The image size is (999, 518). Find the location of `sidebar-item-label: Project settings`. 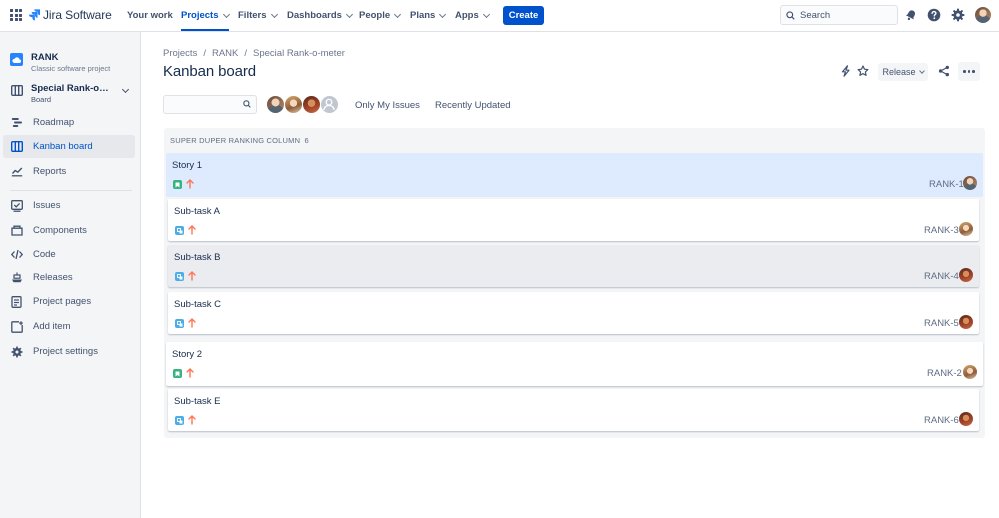

sidebar-item-label: Project settings is located at coordinates (65, 351).